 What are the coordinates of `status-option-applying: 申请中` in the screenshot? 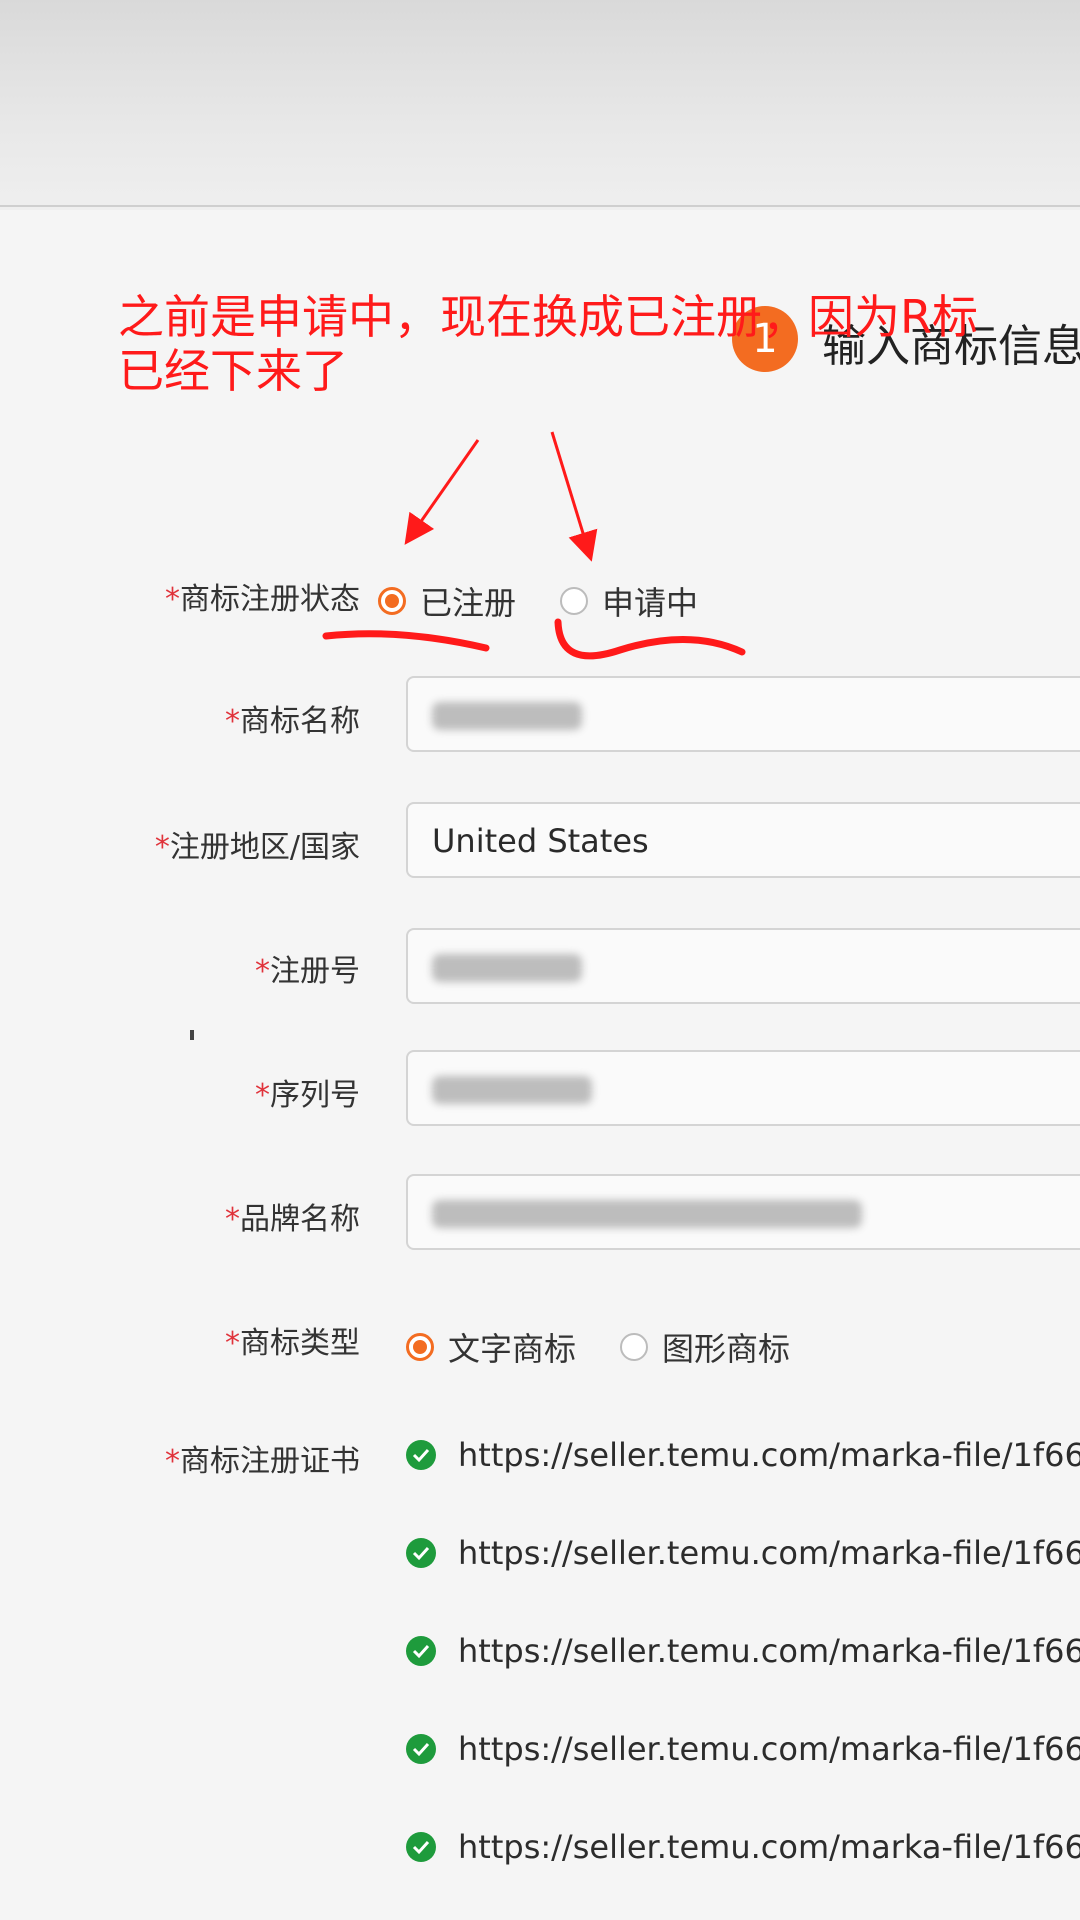 It's located at (629, 601).